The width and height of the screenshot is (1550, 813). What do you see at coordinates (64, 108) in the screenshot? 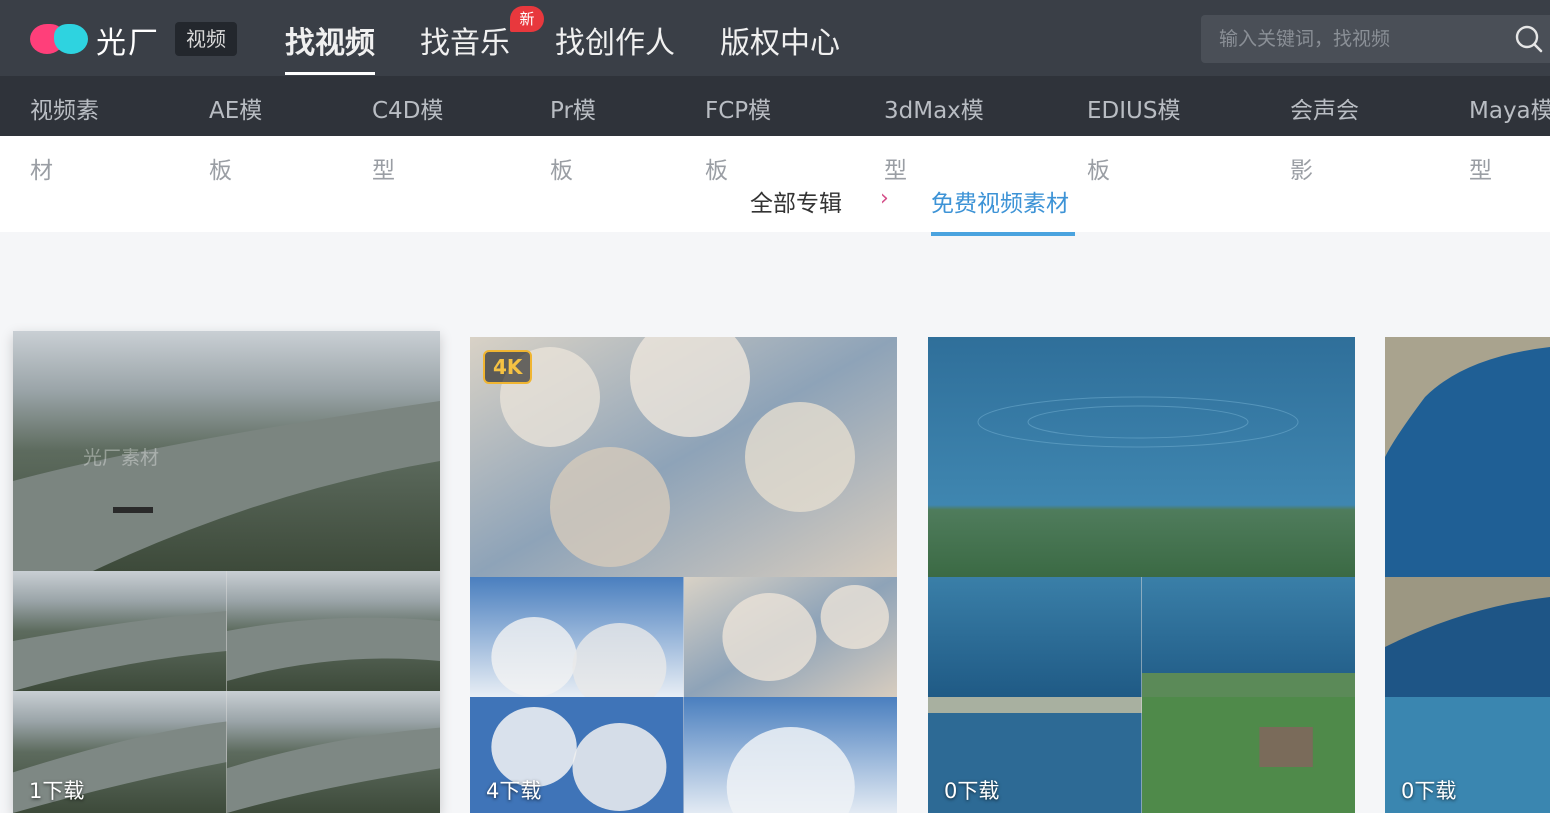
I see `category-video-material: 视频素` at bounding box center [64, 108].